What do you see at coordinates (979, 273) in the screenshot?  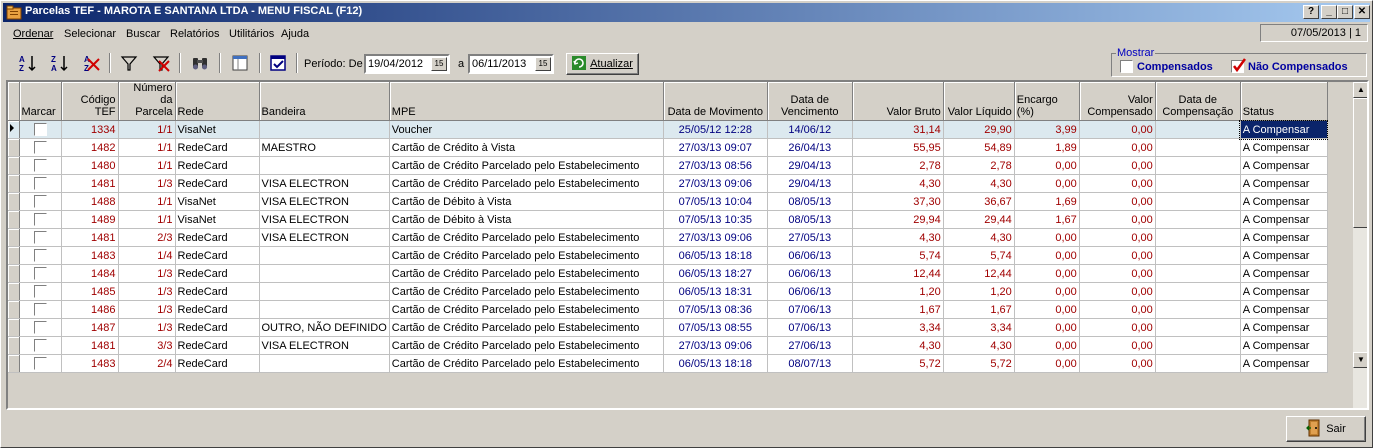 I see `cell-liquido: 12,44` at bounding box center [979, 273].